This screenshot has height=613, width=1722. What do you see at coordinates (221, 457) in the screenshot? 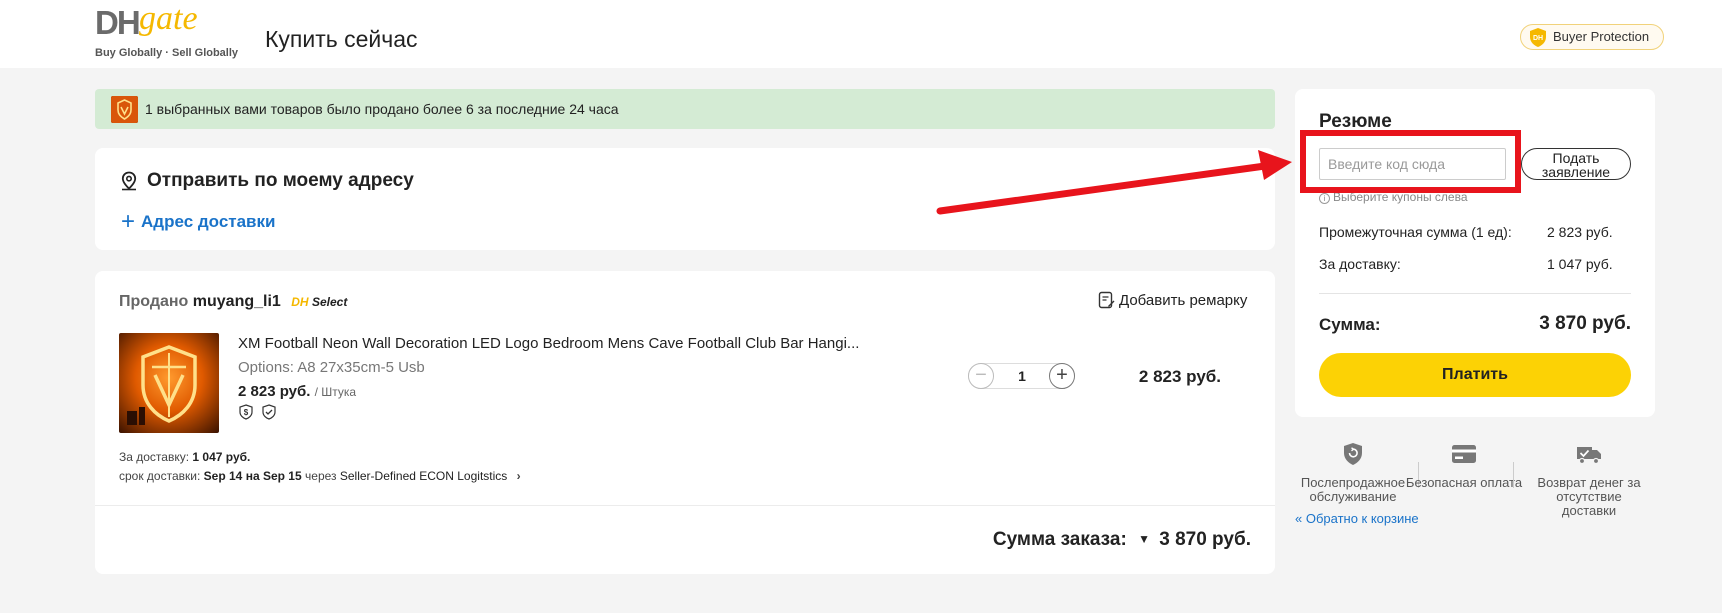
I see `item-shipping-value: 1 047 руб.` at bounding box center [221, 457].